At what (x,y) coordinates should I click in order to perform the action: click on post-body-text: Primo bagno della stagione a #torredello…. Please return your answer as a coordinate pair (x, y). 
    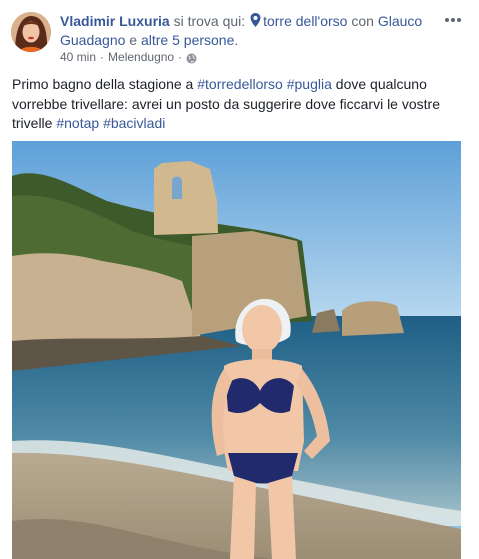
    Looking at the image, I should click on (238, 104).